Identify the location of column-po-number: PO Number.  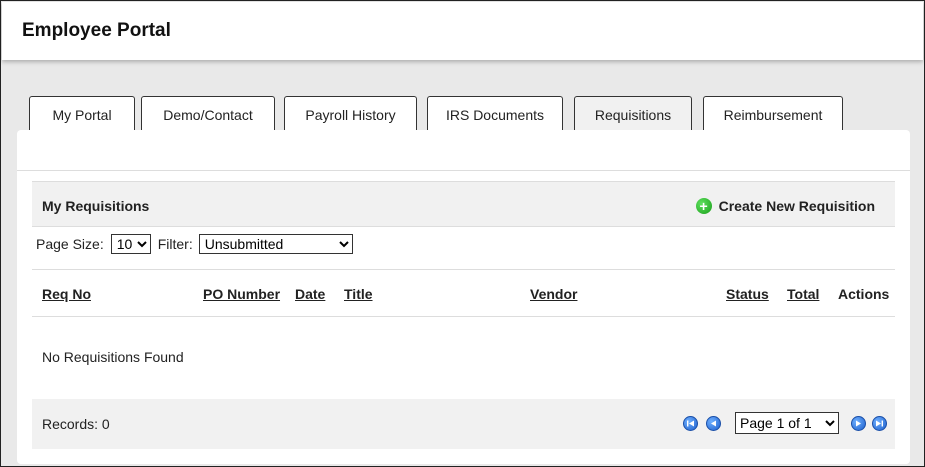
(241, 294).